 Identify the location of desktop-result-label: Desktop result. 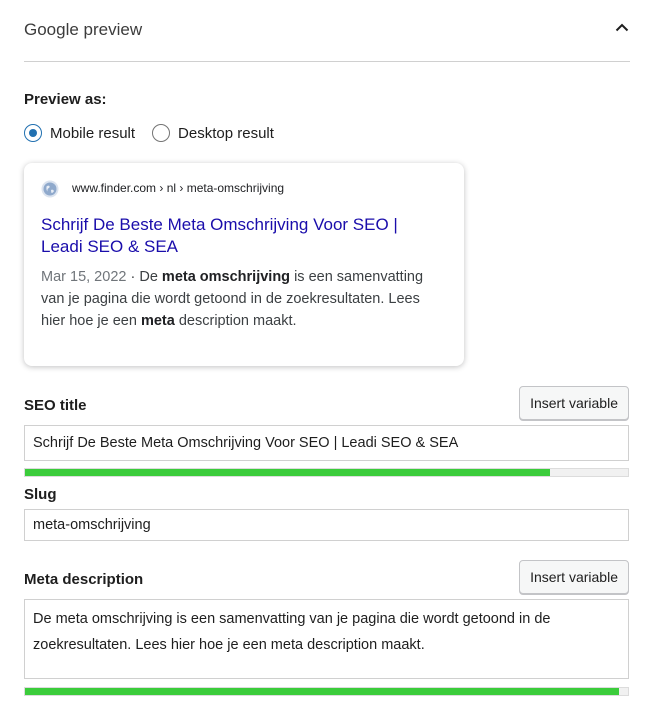
(226, 133).